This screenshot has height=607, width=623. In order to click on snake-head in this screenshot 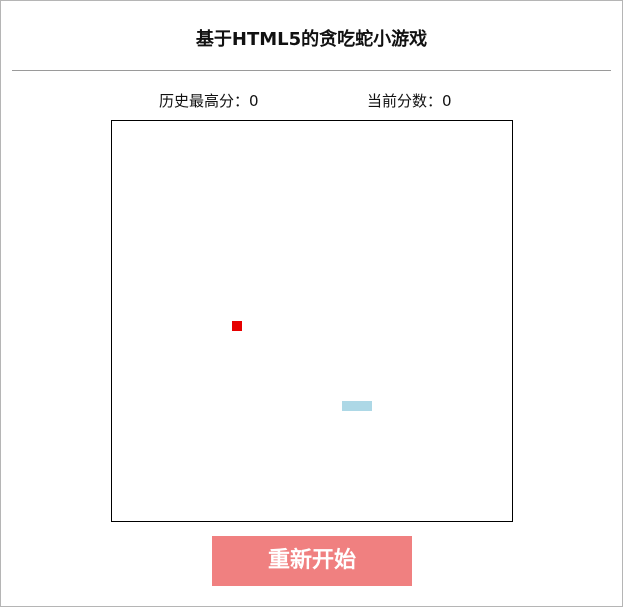, I will do `click(347, 406)`.